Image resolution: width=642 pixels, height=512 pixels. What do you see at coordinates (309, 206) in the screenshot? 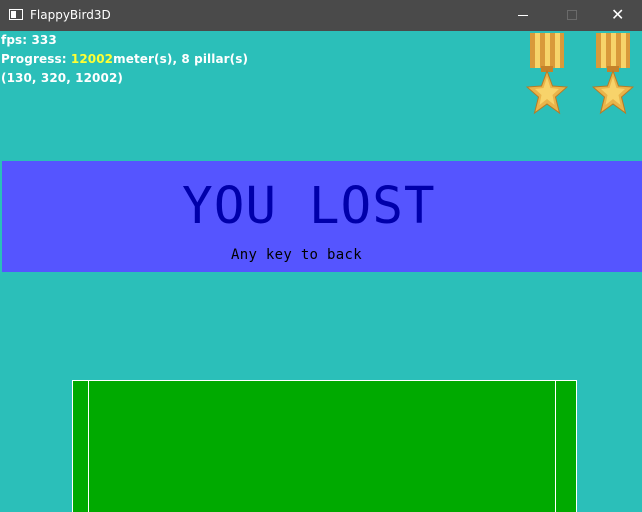
I see `game-over-title: YOU LOST` at bounding box center [309, 206].